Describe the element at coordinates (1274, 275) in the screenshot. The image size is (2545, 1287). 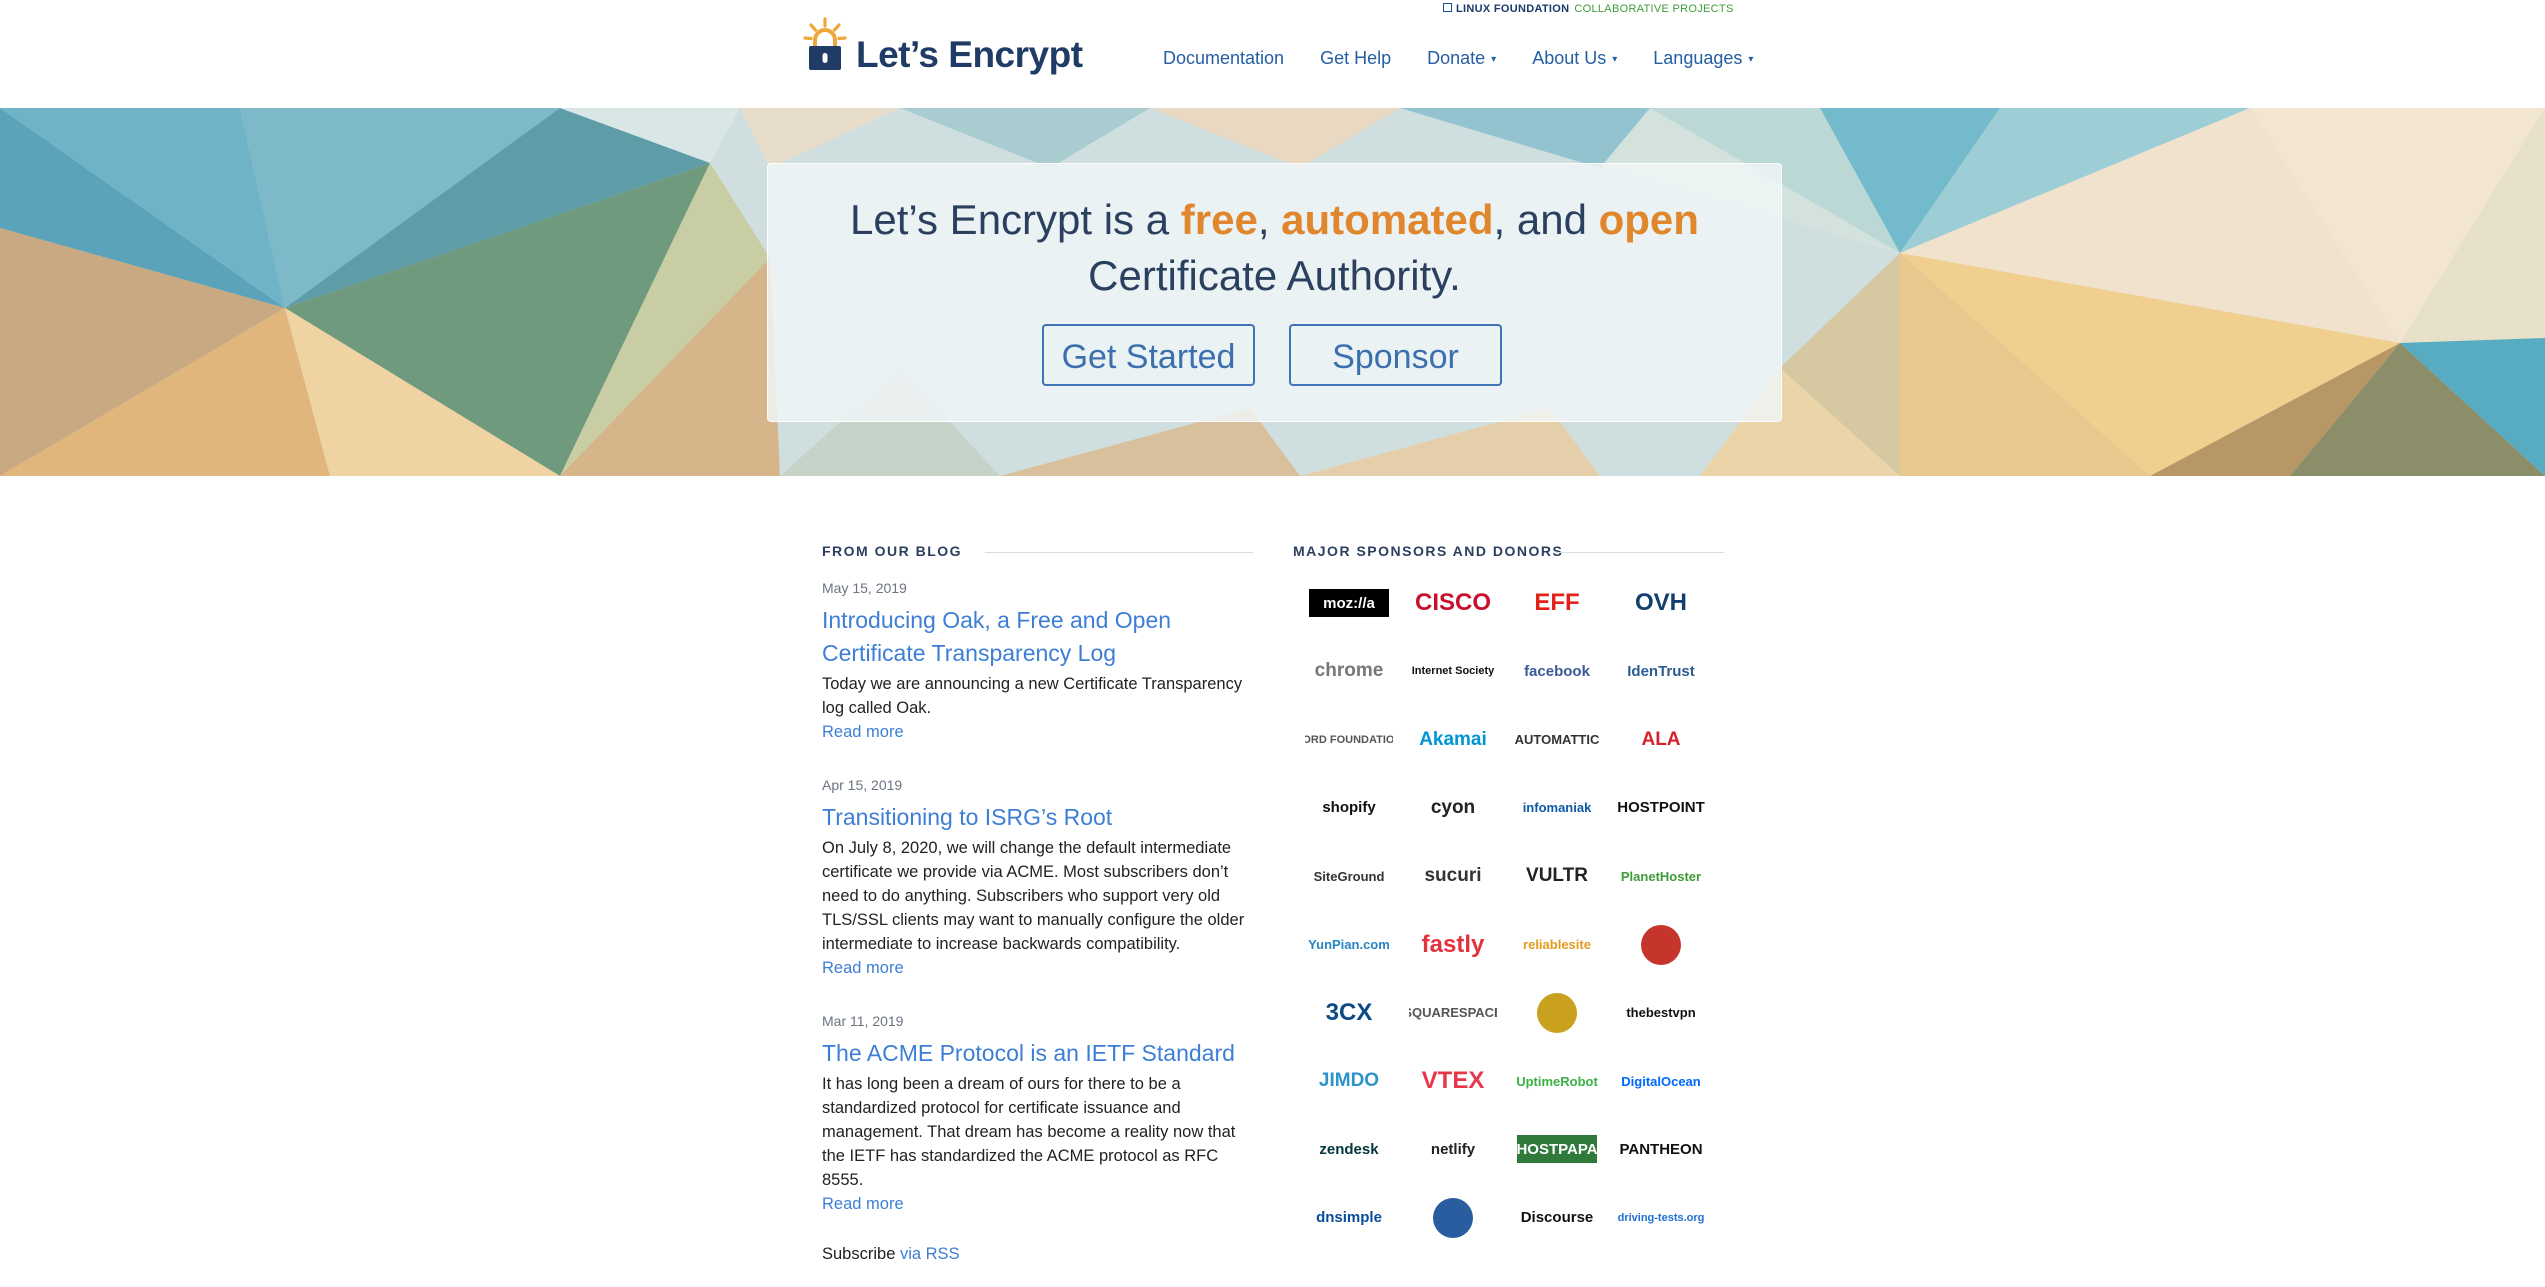
I see `hero-line-2: Certificate Authority.` at that location.